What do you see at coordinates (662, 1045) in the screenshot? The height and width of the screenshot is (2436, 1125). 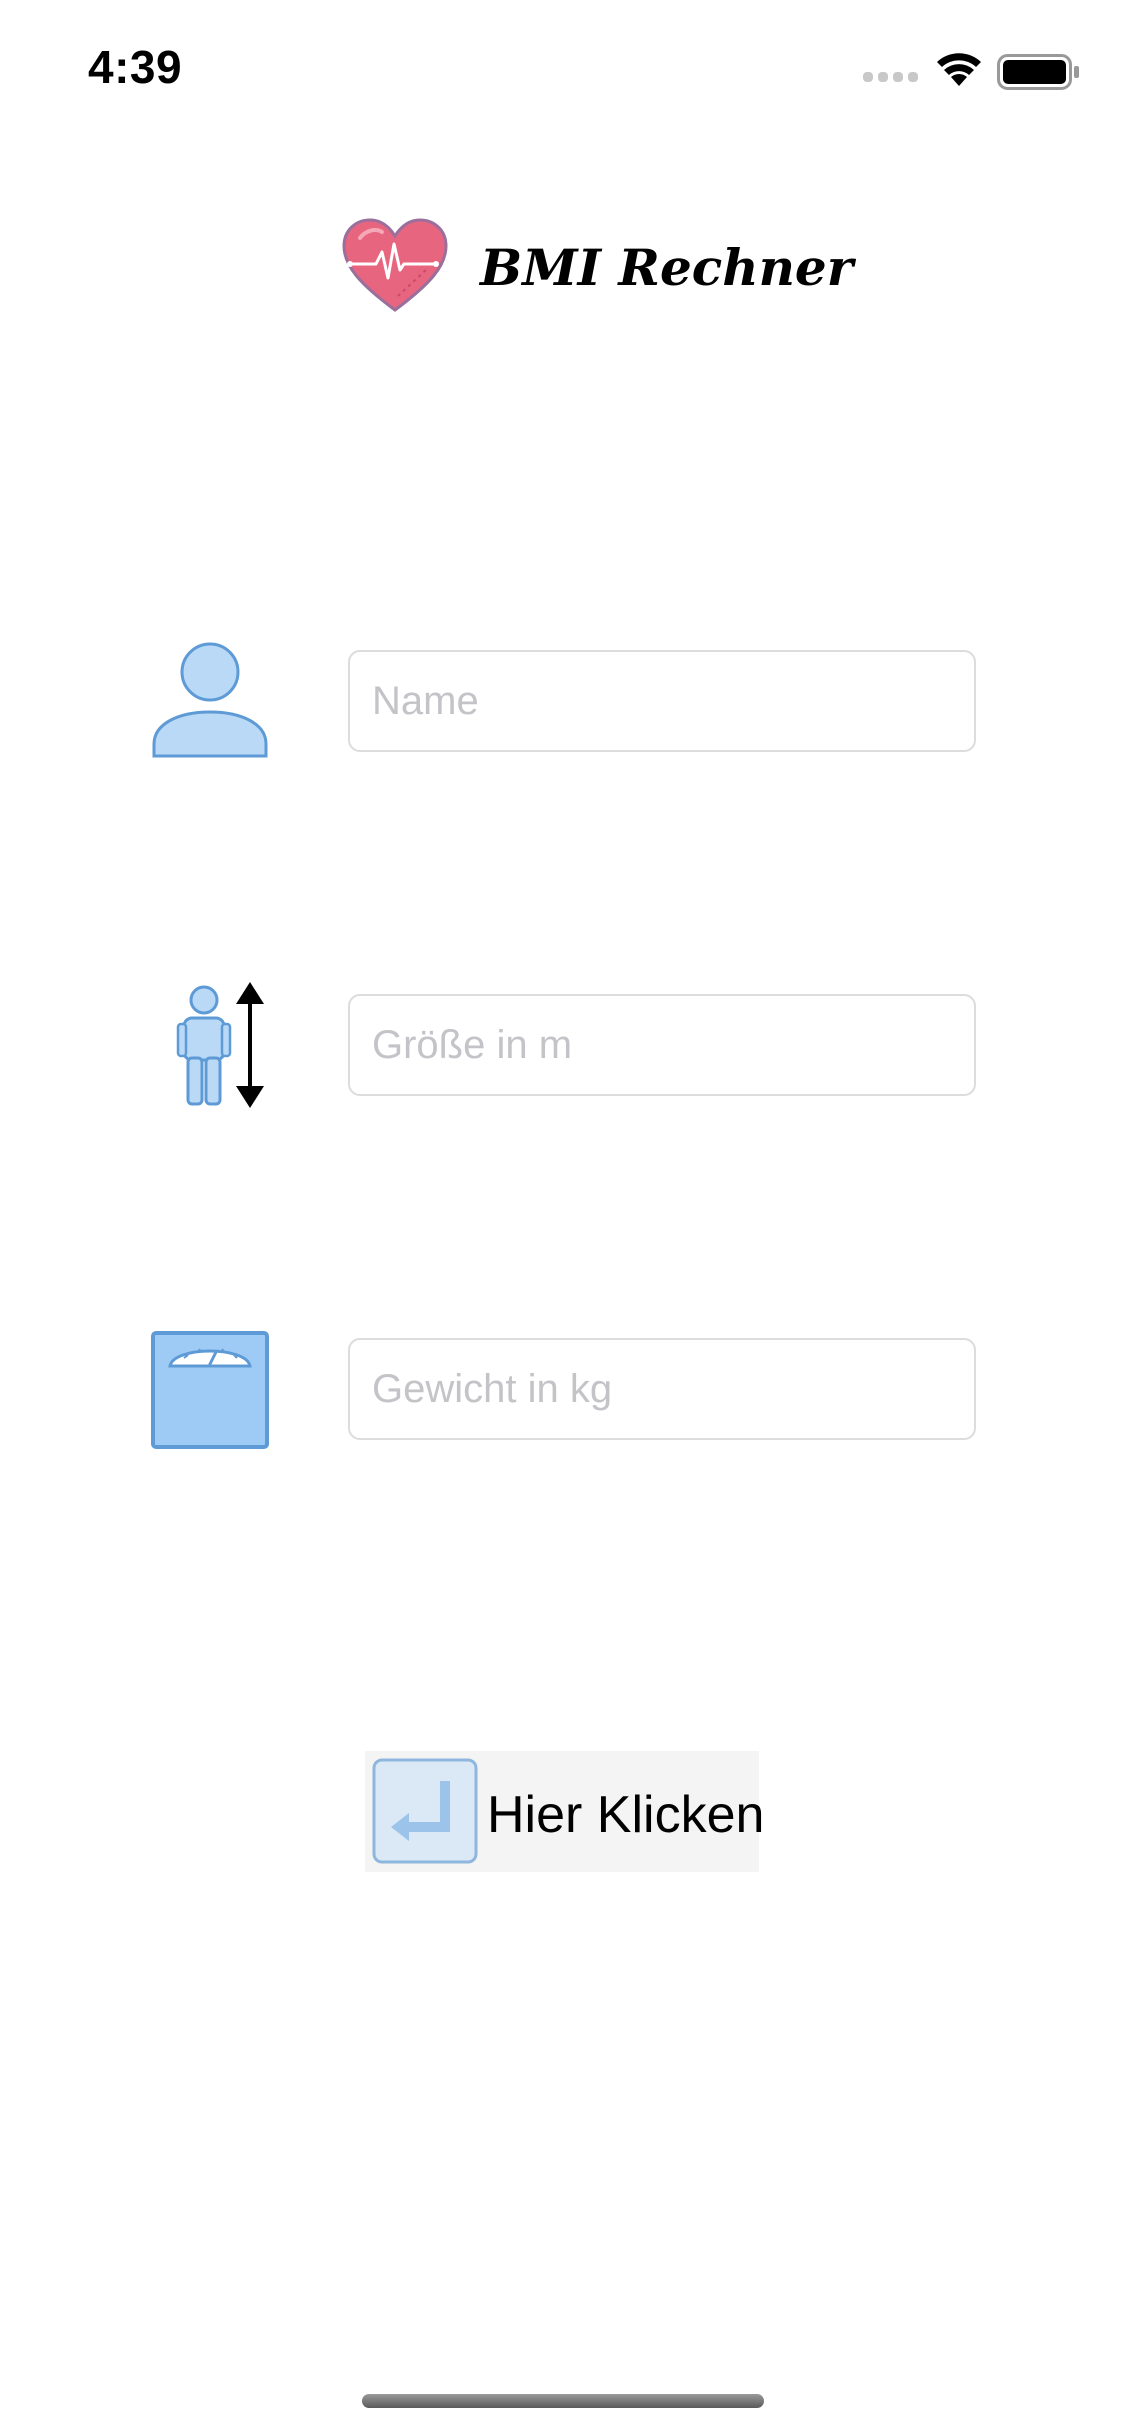 I see `height-input` at bounding box center [662, 1045].